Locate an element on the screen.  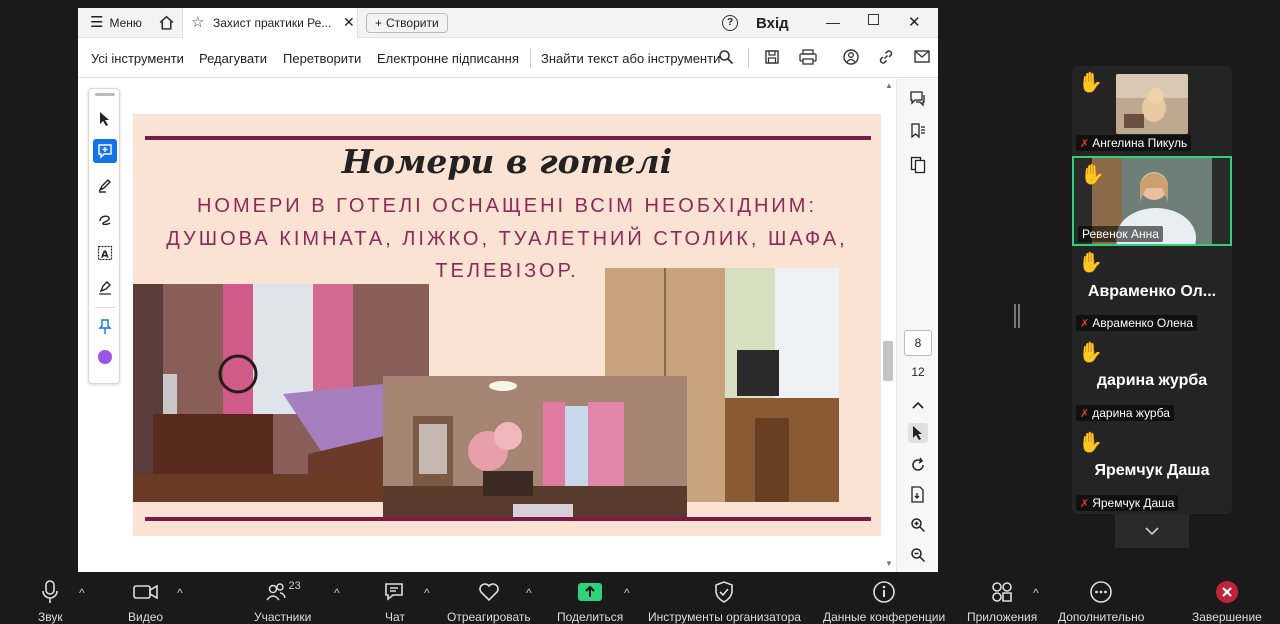
video-button: Видео is located at coordinates (145, 602).